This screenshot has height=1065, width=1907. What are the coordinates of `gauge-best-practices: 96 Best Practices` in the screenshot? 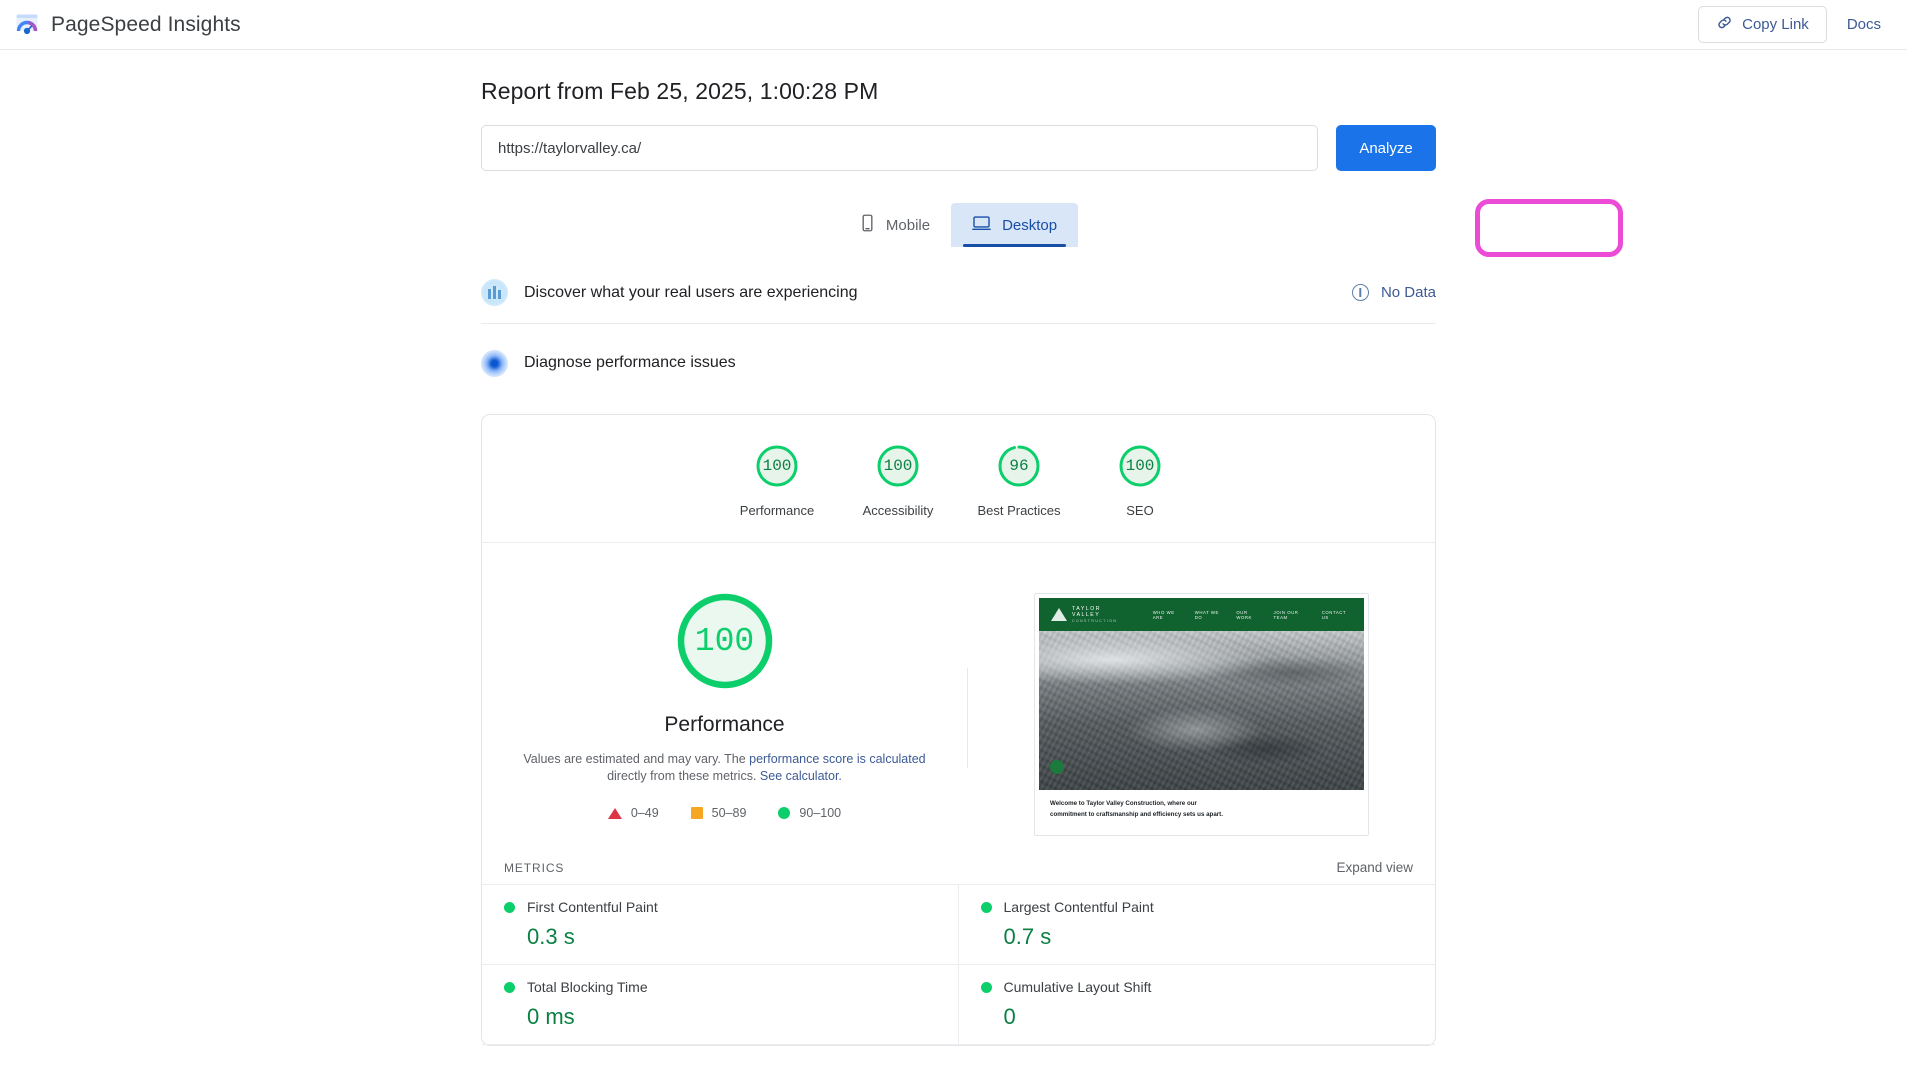 It's located at (1019, 480).